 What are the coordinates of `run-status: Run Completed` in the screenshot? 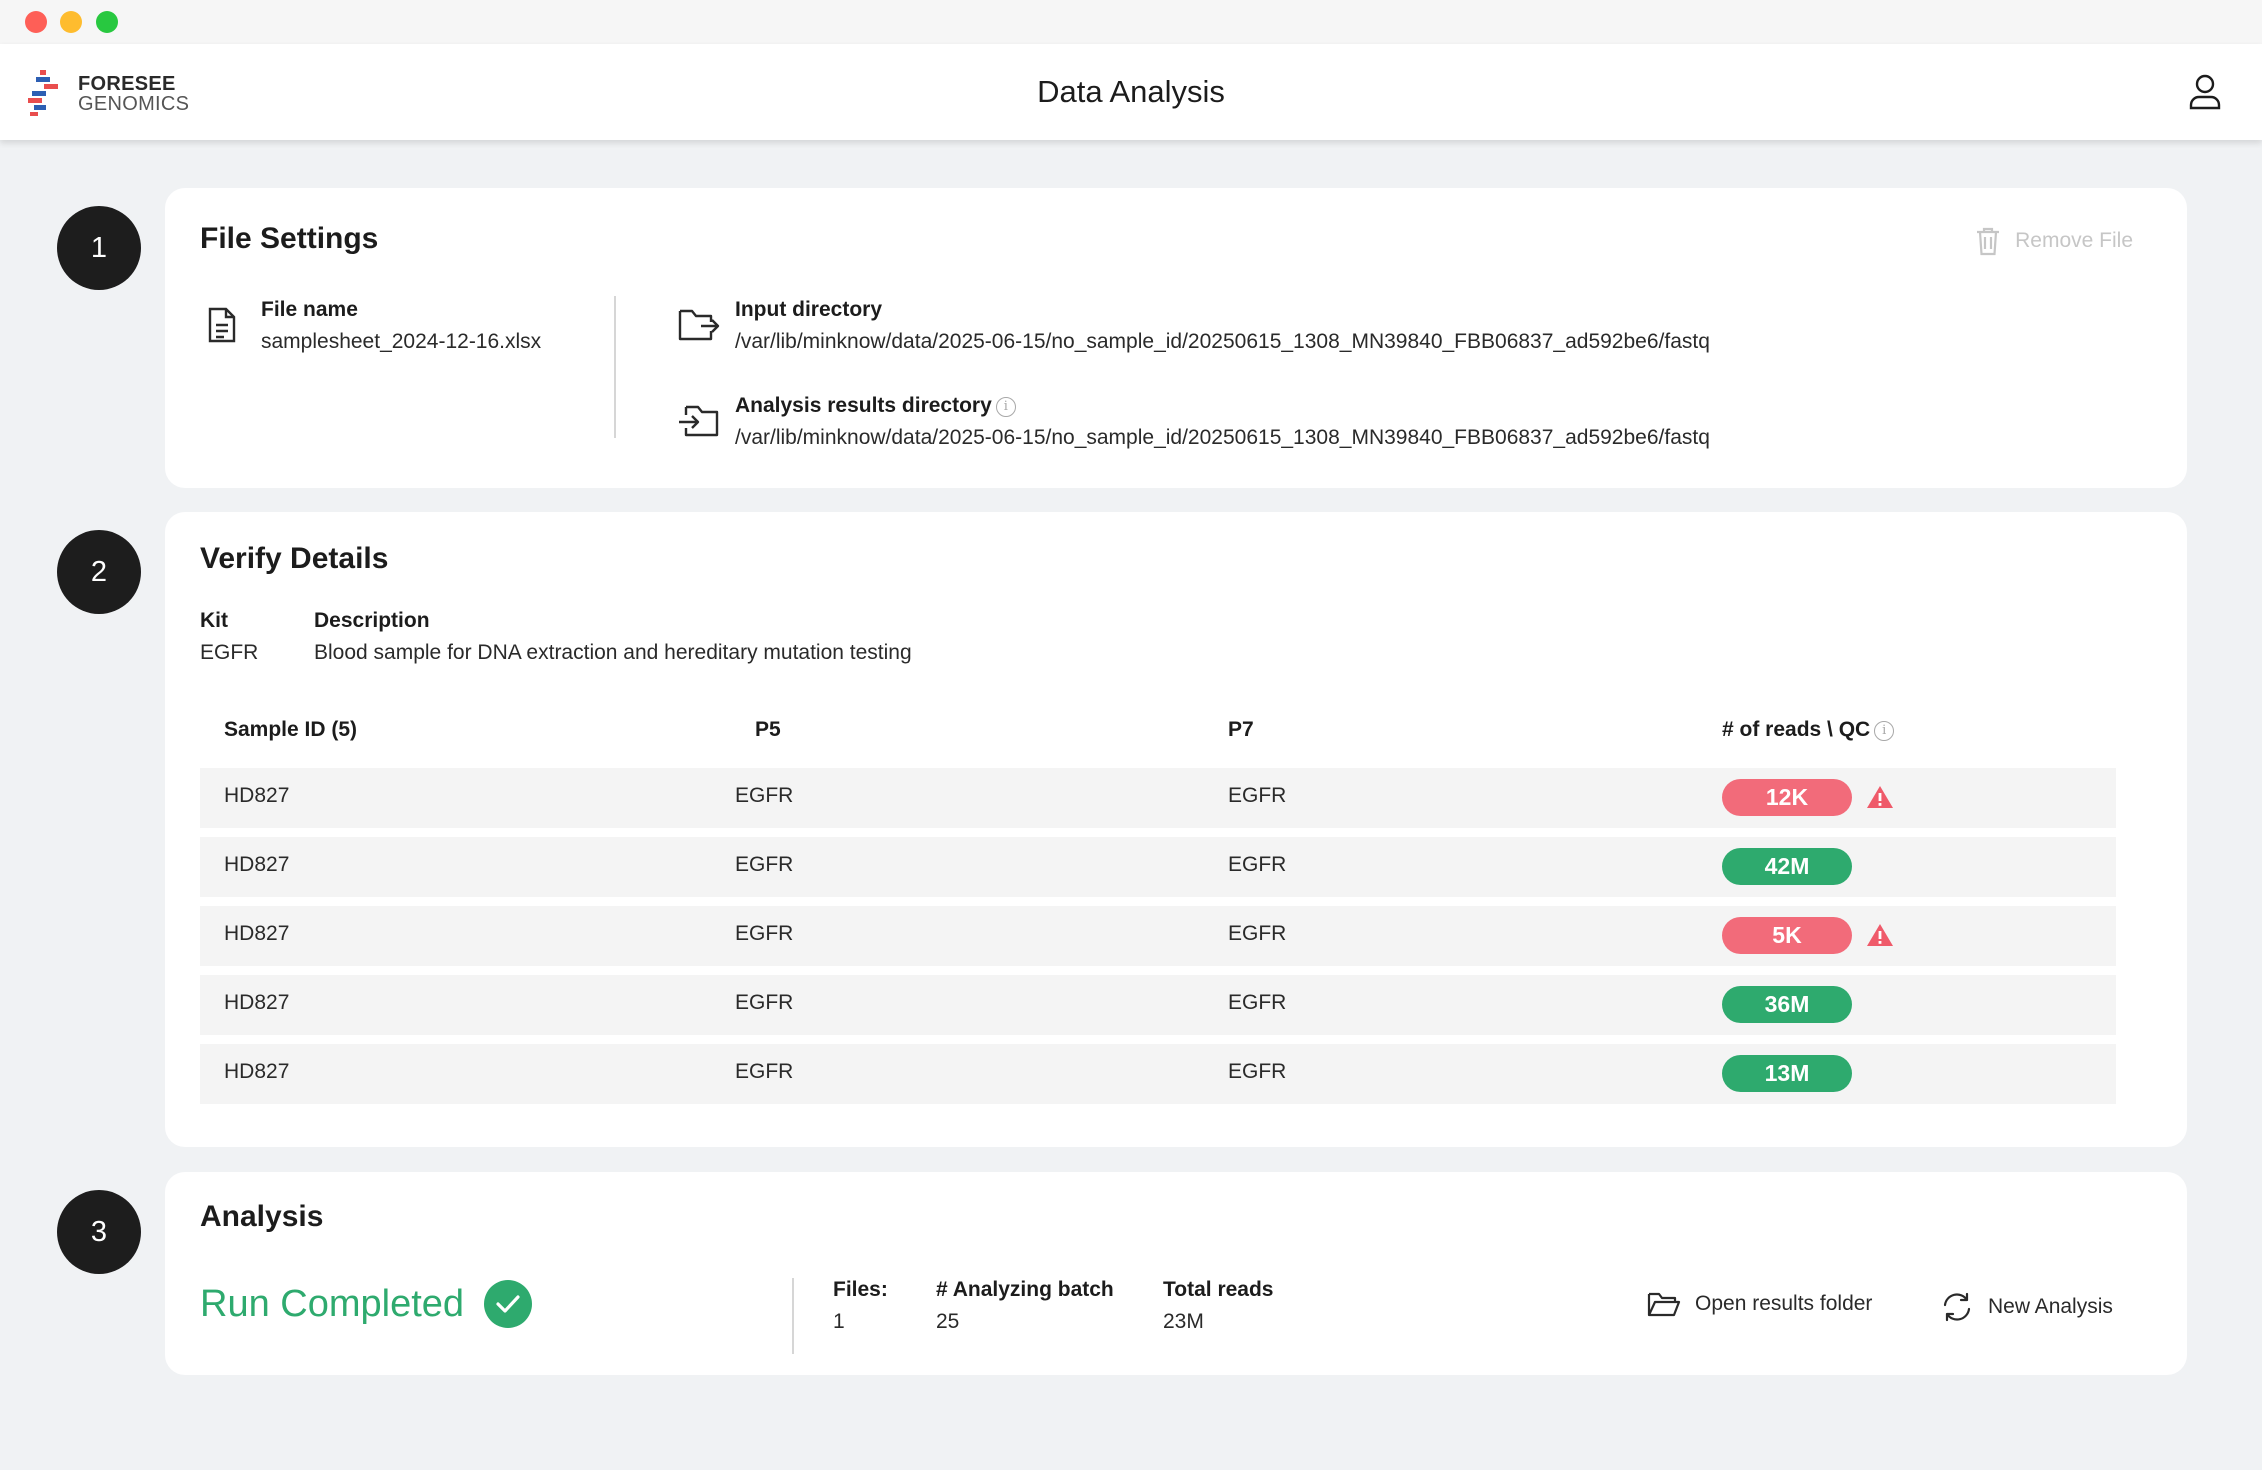 It's located at (366, 1304).